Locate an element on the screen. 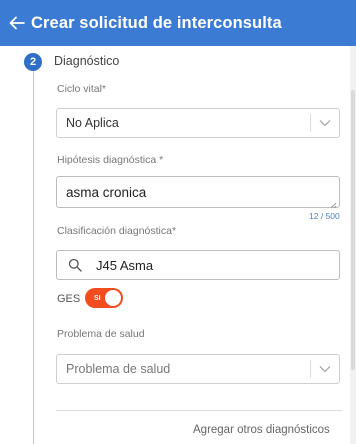 Image resolution: width=356 pixels, height=444 pixels. scrollbar-thumb is located at coordinates (353, 230).